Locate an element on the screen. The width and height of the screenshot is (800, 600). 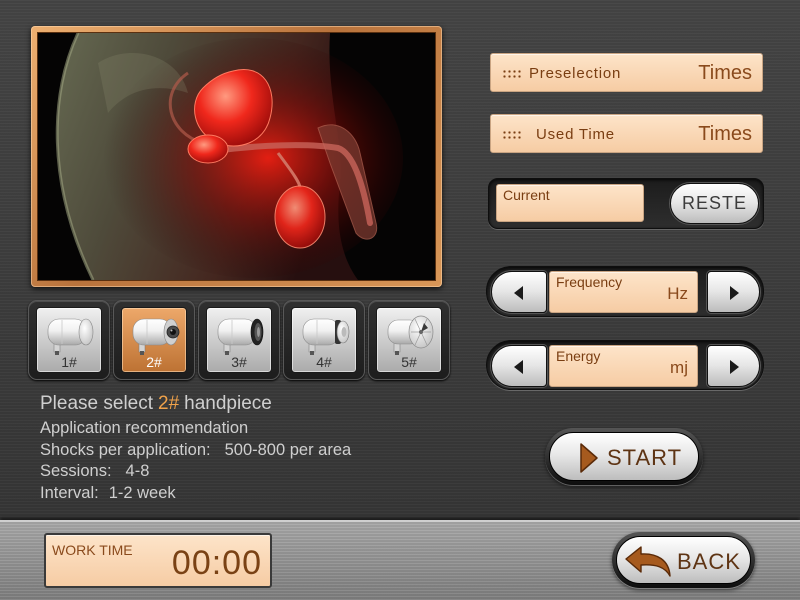
interval-value: 1-2 week is located at coordinates (142, 492).